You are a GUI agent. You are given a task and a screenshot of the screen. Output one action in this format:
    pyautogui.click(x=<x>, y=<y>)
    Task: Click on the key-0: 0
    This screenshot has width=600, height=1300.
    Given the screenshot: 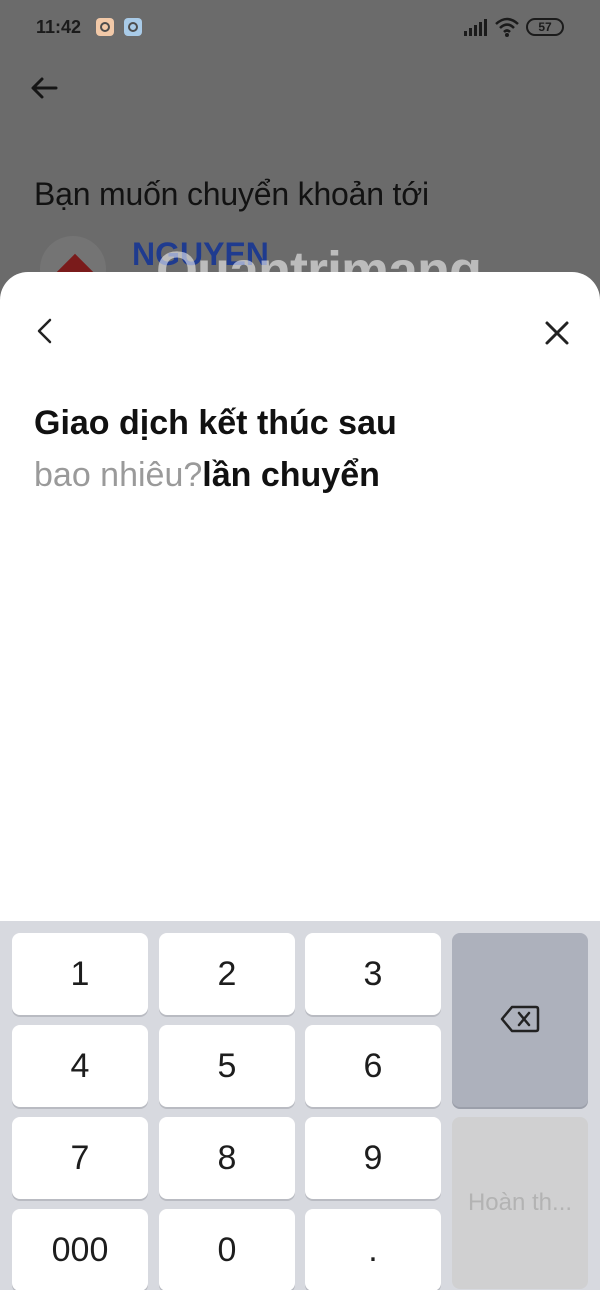 What is the action you would take?
    pyautogui.click(x=227, y=1250)
    